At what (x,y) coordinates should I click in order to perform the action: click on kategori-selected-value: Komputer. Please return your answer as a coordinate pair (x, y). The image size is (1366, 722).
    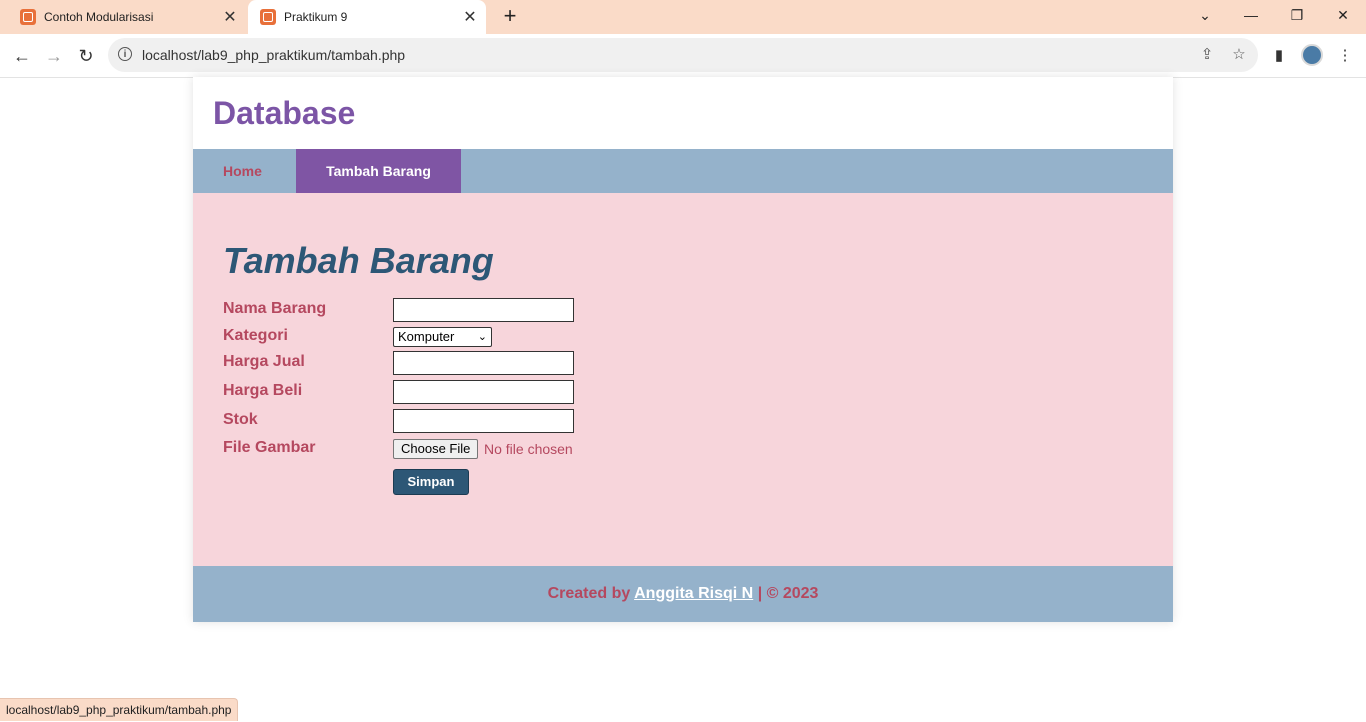
    Looking at the image, I should click on (426, 336).